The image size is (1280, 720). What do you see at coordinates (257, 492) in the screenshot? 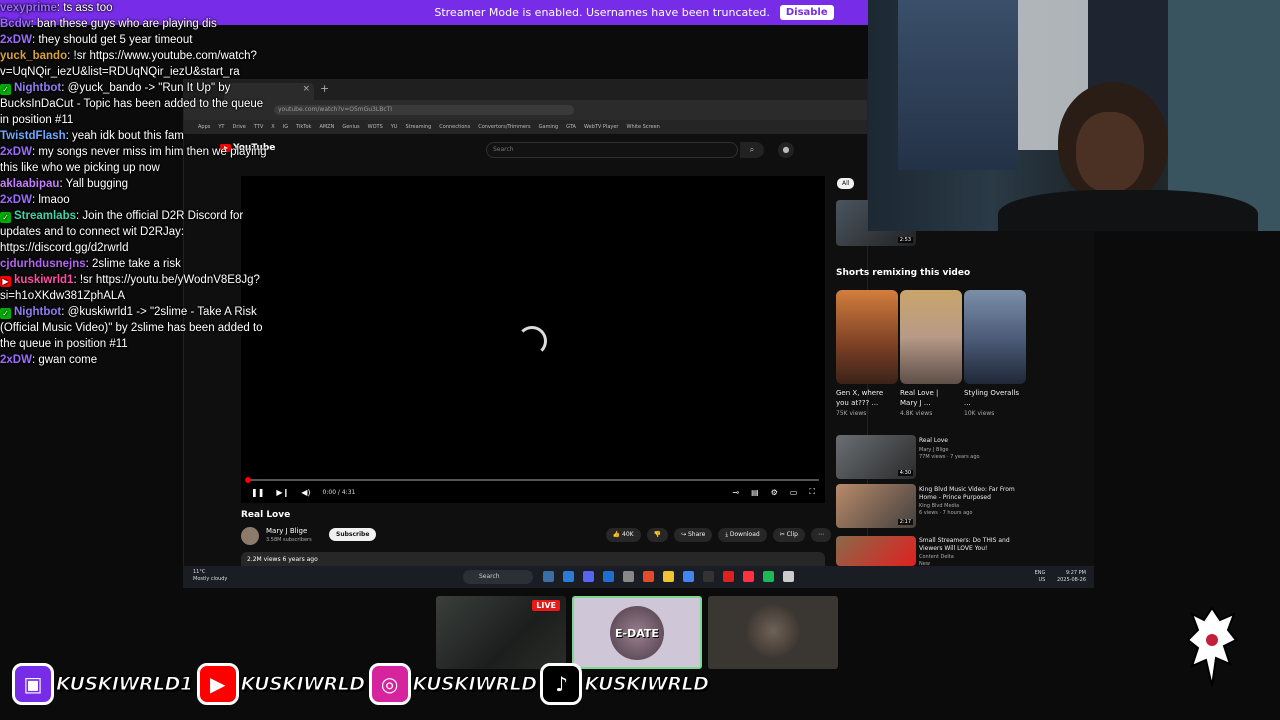
I see `pause-icon: ❚❚` at bounding box center [257, 492].